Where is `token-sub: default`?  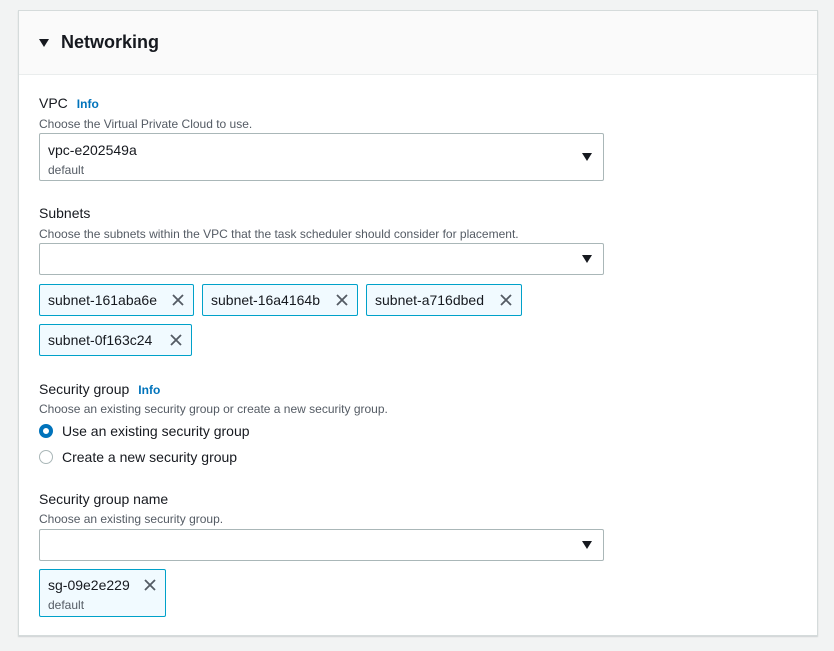 token-sub: default is located at coordinates (66, 605).